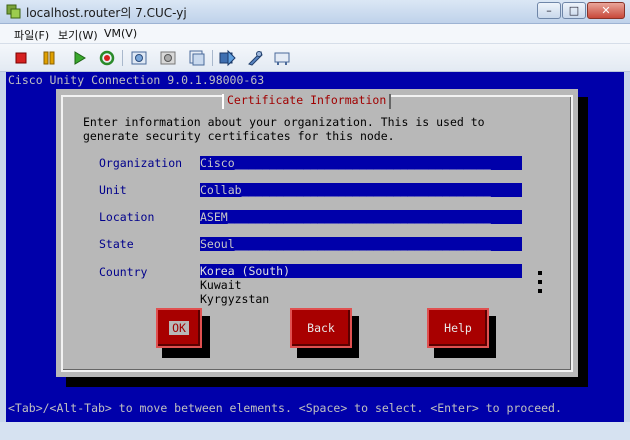 The image size is (630, 440). I want to click on vmware-app-icon, so click(13, 11).